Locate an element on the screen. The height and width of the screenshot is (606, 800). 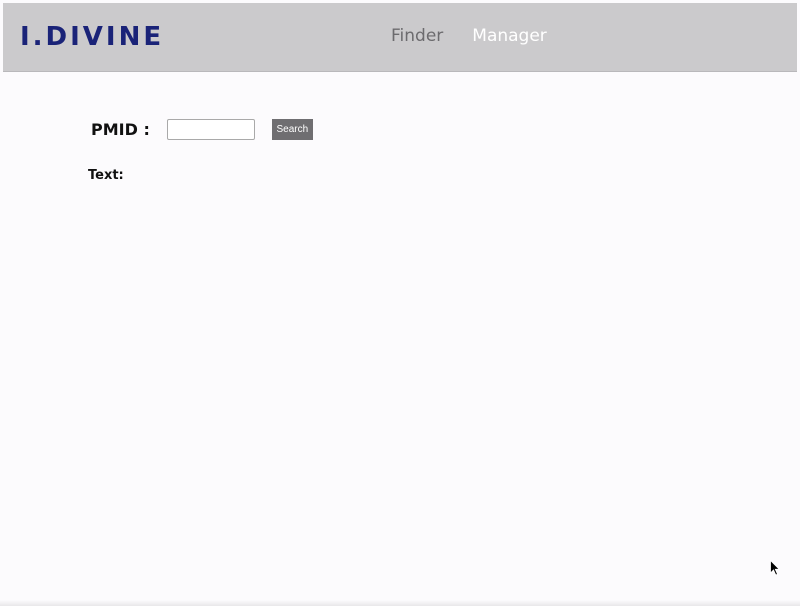
mouse-pointer-icon is located at coordinates (775, 568).